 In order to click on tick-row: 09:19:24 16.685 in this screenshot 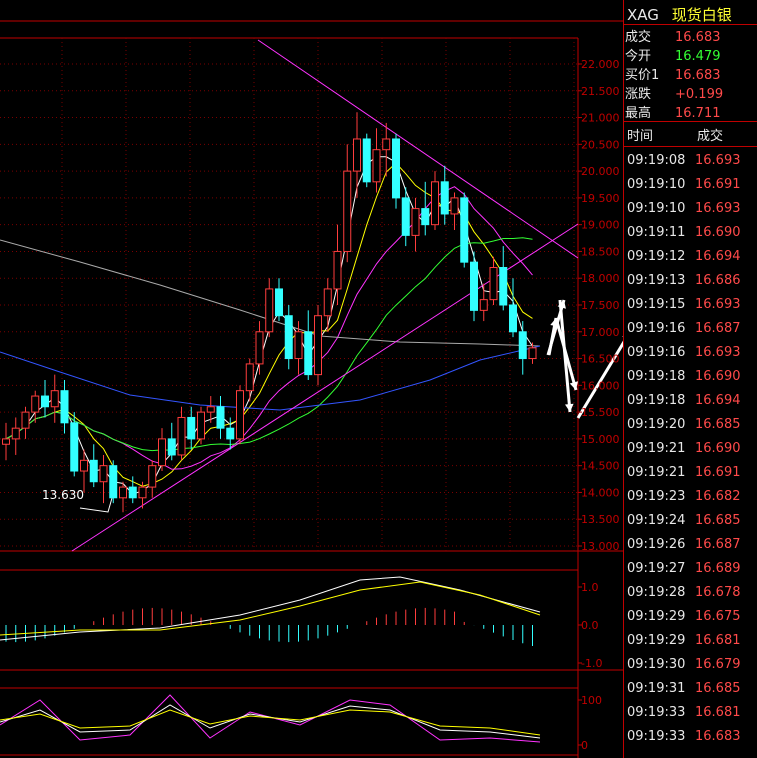, I will do `click(684, 520)`.